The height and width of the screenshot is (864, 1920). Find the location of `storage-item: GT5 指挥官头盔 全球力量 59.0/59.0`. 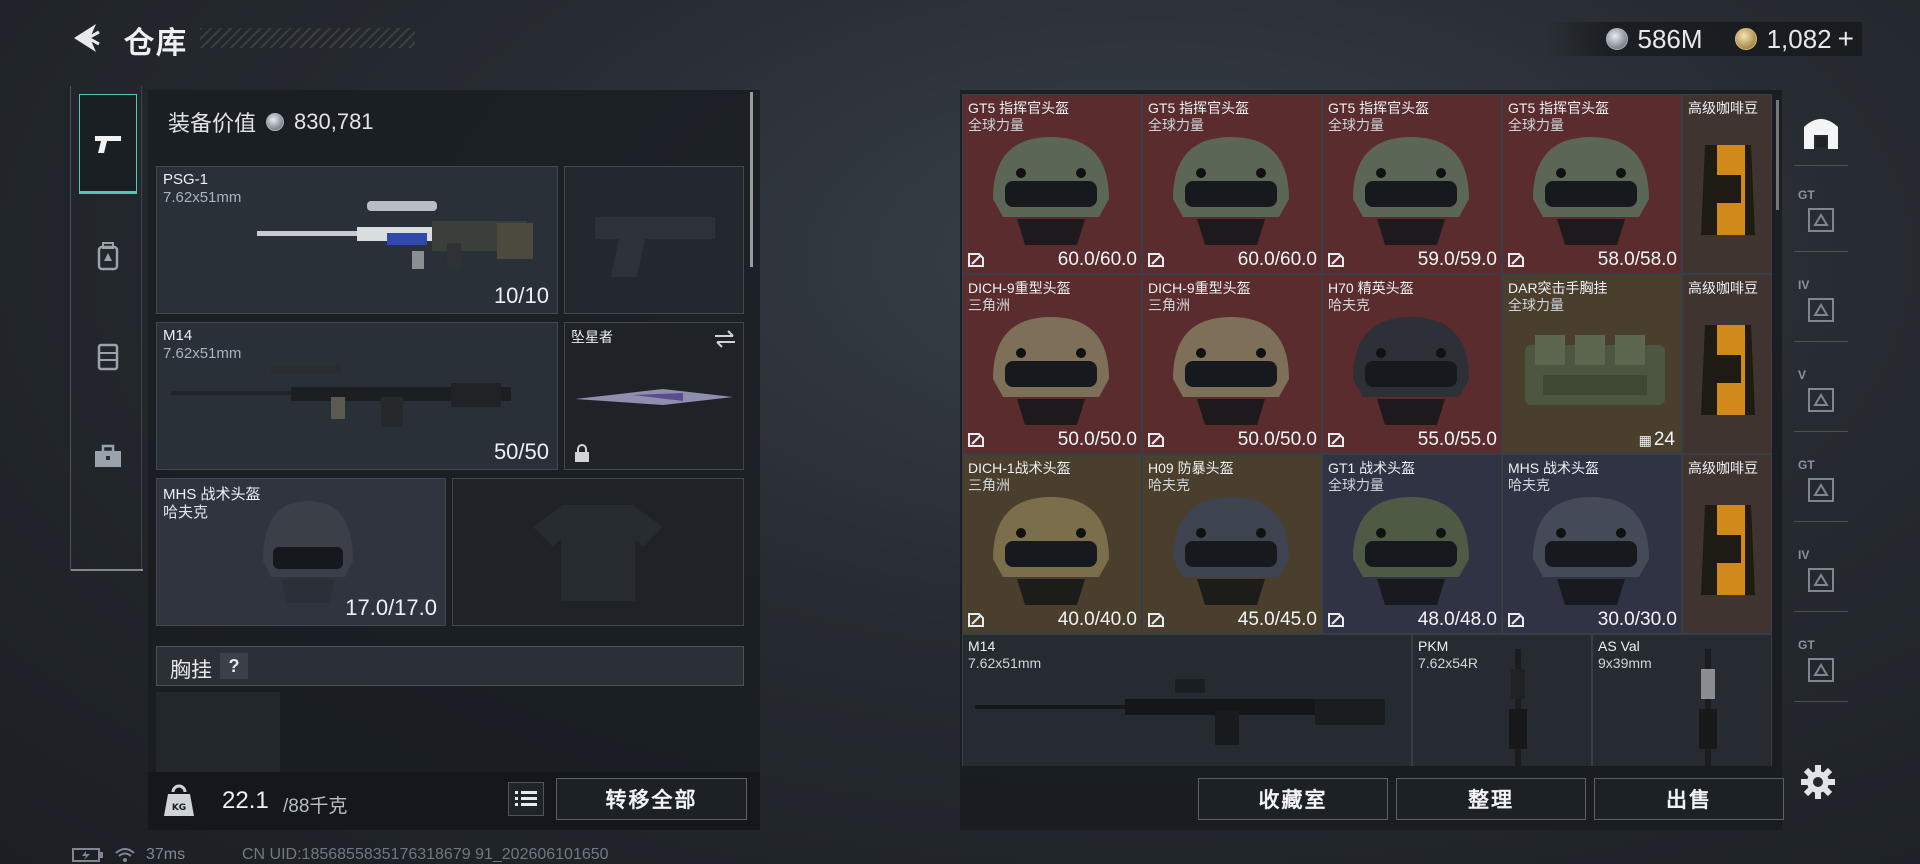

storage-item: GT5 指挥官头盔 全球力量 59.0/59.0 is located at coordinates (1412, 184).